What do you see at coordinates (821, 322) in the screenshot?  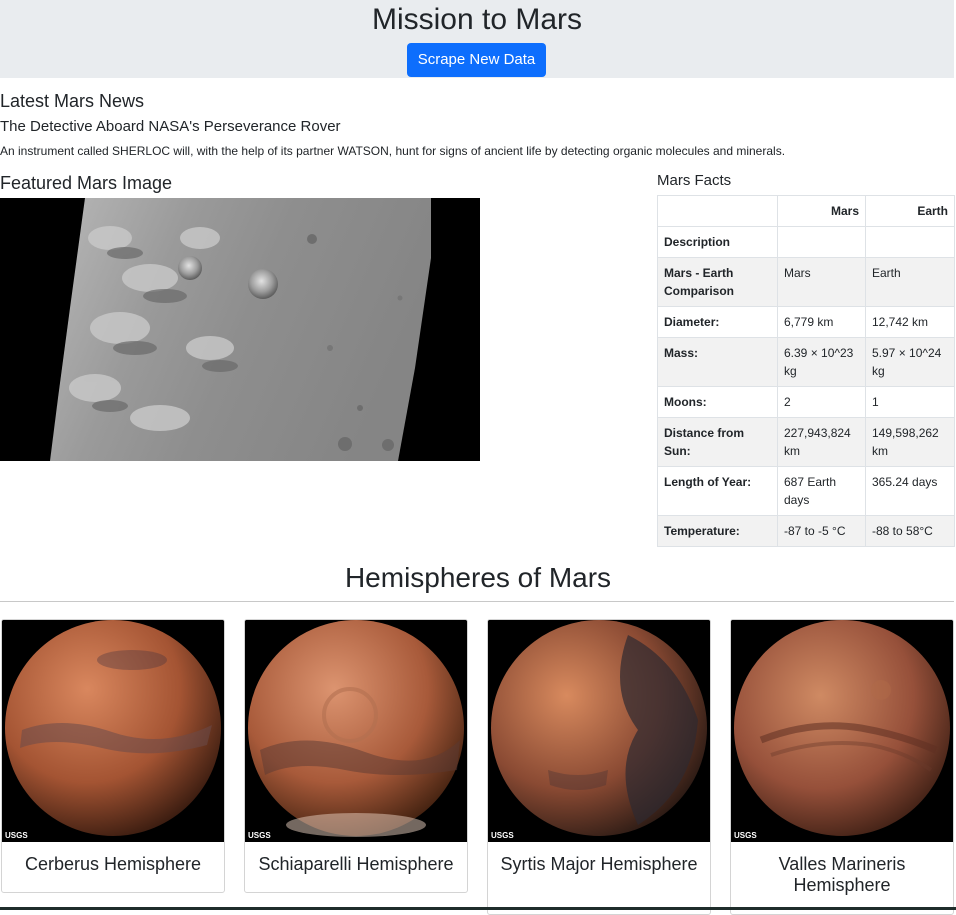 I see `fact-mars-value: 6,779 km` at bounding box center [821, 322].